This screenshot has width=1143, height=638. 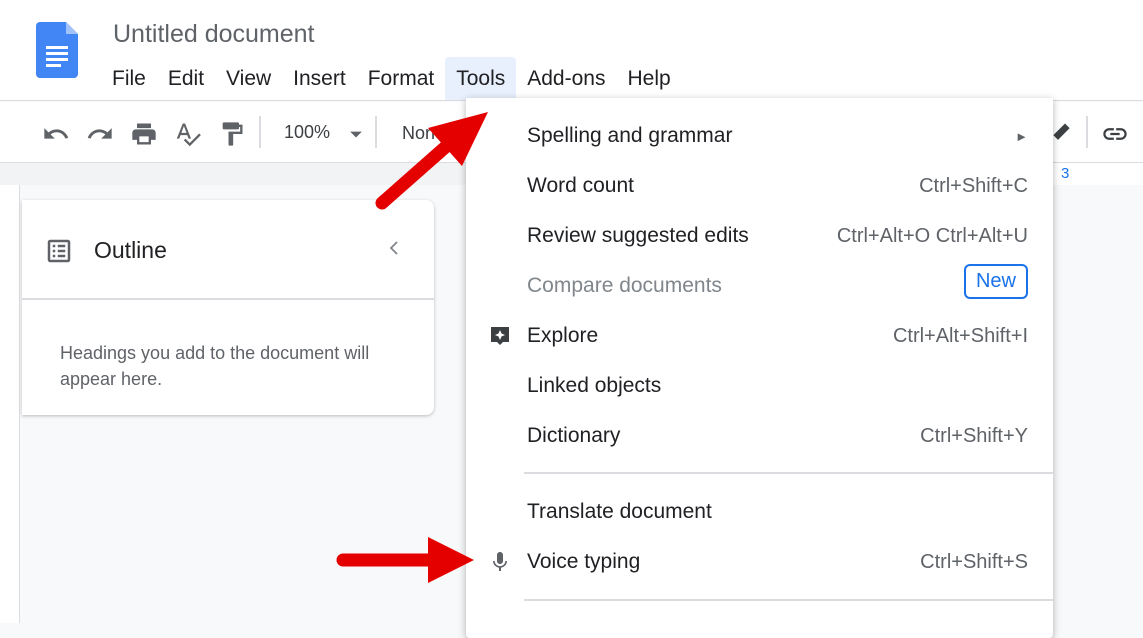 I want to click on explore-icon, so click(x=500, y=336).